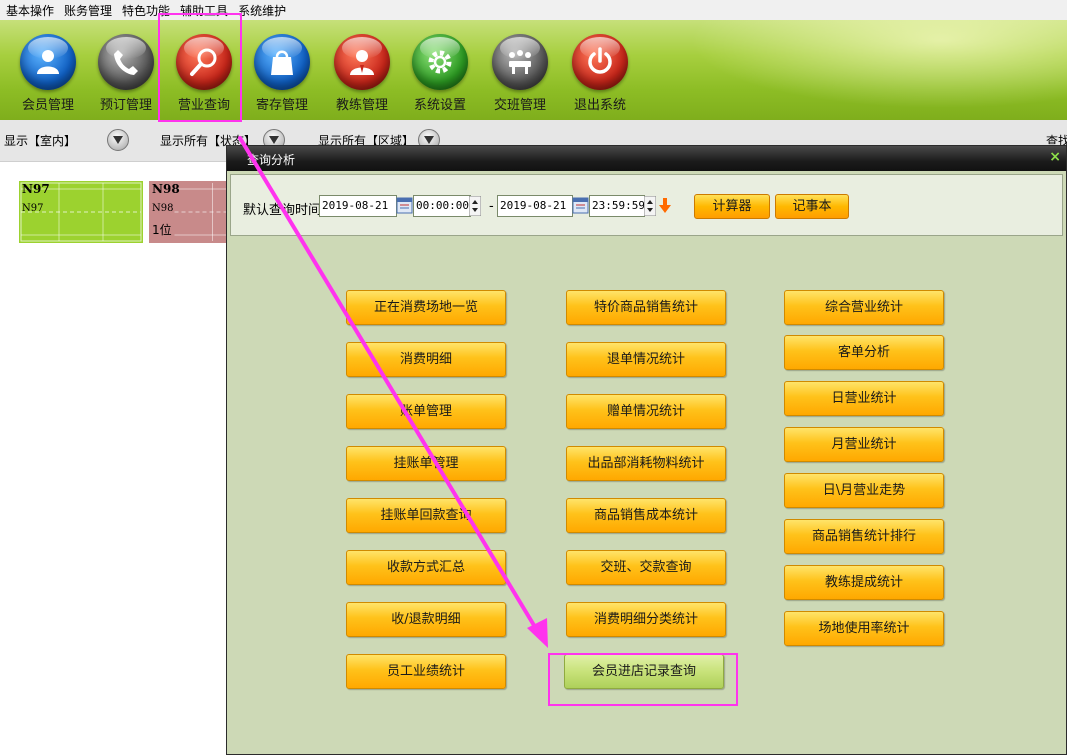 The width and height of the screenshot is (1067, 755). I want to click on special-goods-sales-button: 特价商品销售统计, so click(646, 307).